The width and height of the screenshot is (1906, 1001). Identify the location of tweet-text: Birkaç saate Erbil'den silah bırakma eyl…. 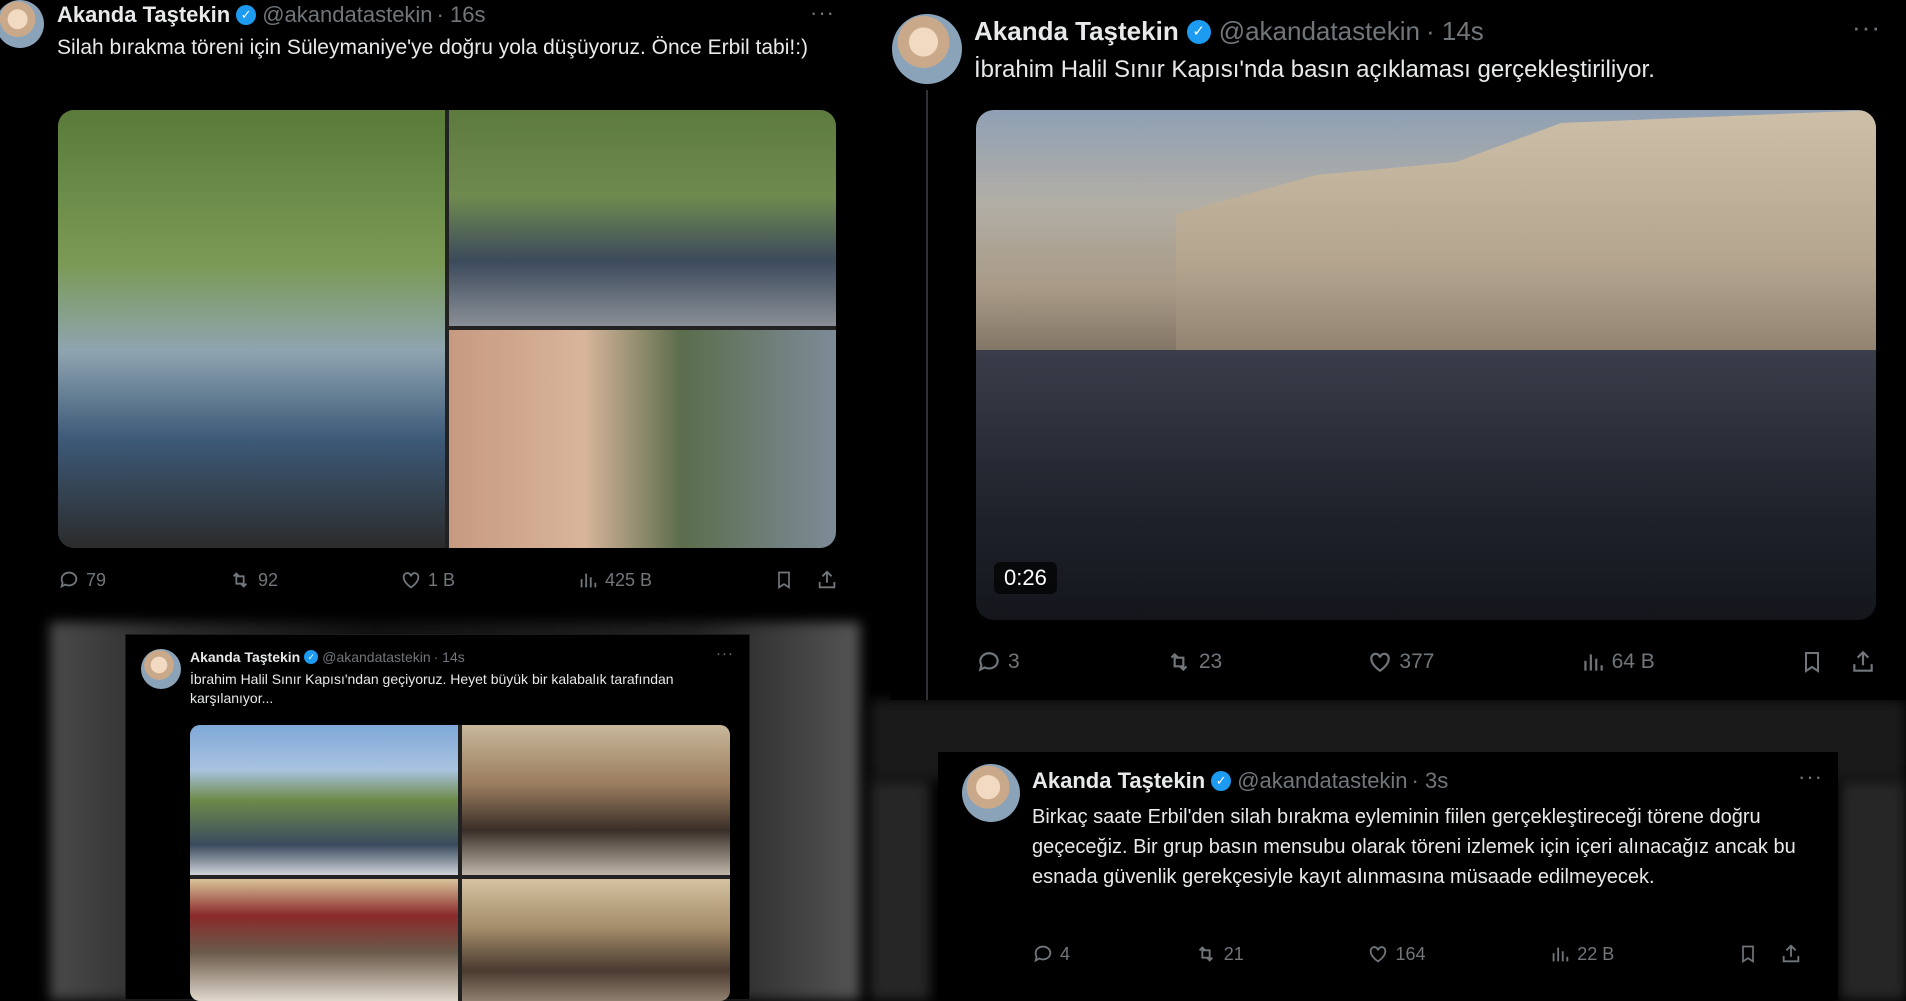
(1414, 847).